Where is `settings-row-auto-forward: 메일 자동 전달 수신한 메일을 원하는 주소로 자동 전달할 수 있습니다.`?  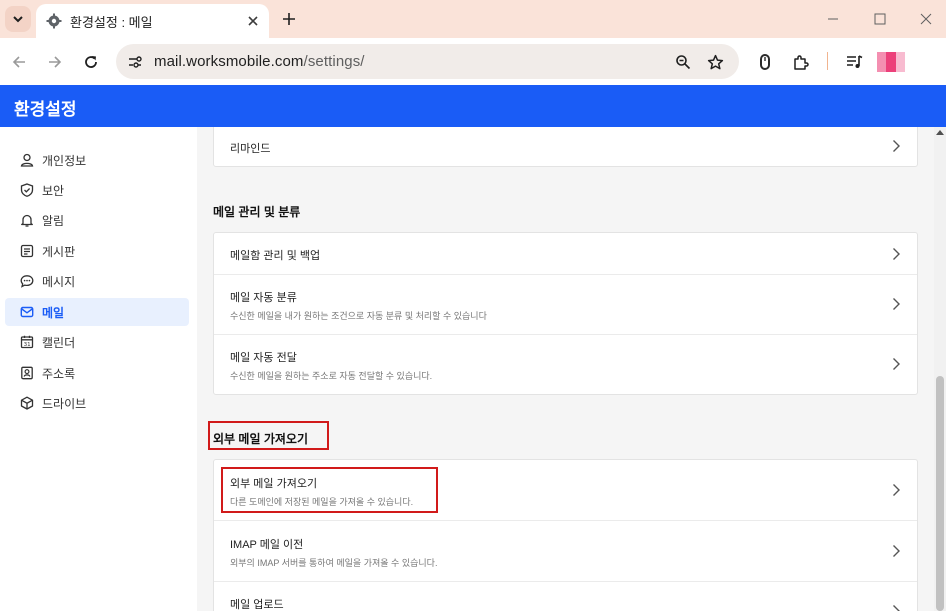 settings-row-auto-forward: 메일 자동 전달 수신한 메일을 원하는 주소로 자동 전달할 수 있습니다. is located at coordinates (565, 364).